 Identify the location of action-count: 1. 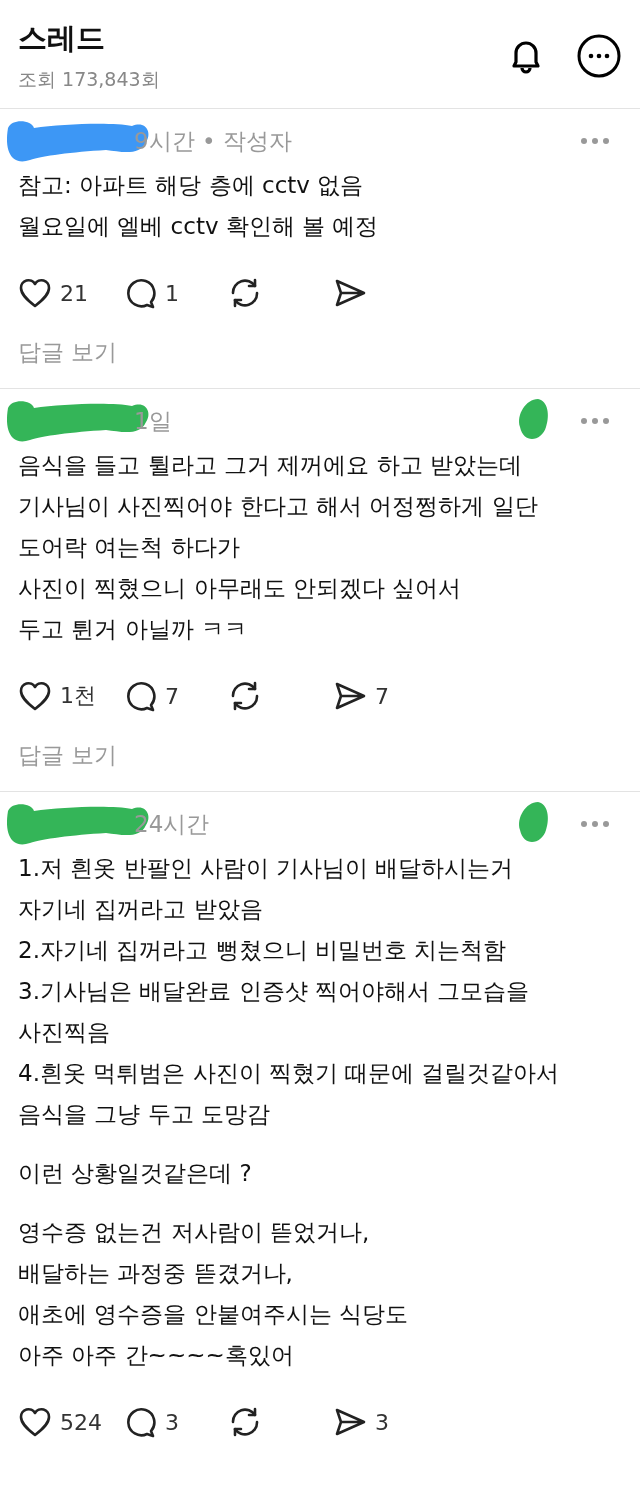
(172, 293).